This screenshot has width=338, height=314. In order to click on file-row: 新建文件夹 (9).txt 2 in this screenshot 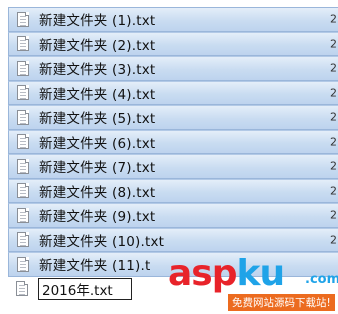, I will do `click(173, 215)`.